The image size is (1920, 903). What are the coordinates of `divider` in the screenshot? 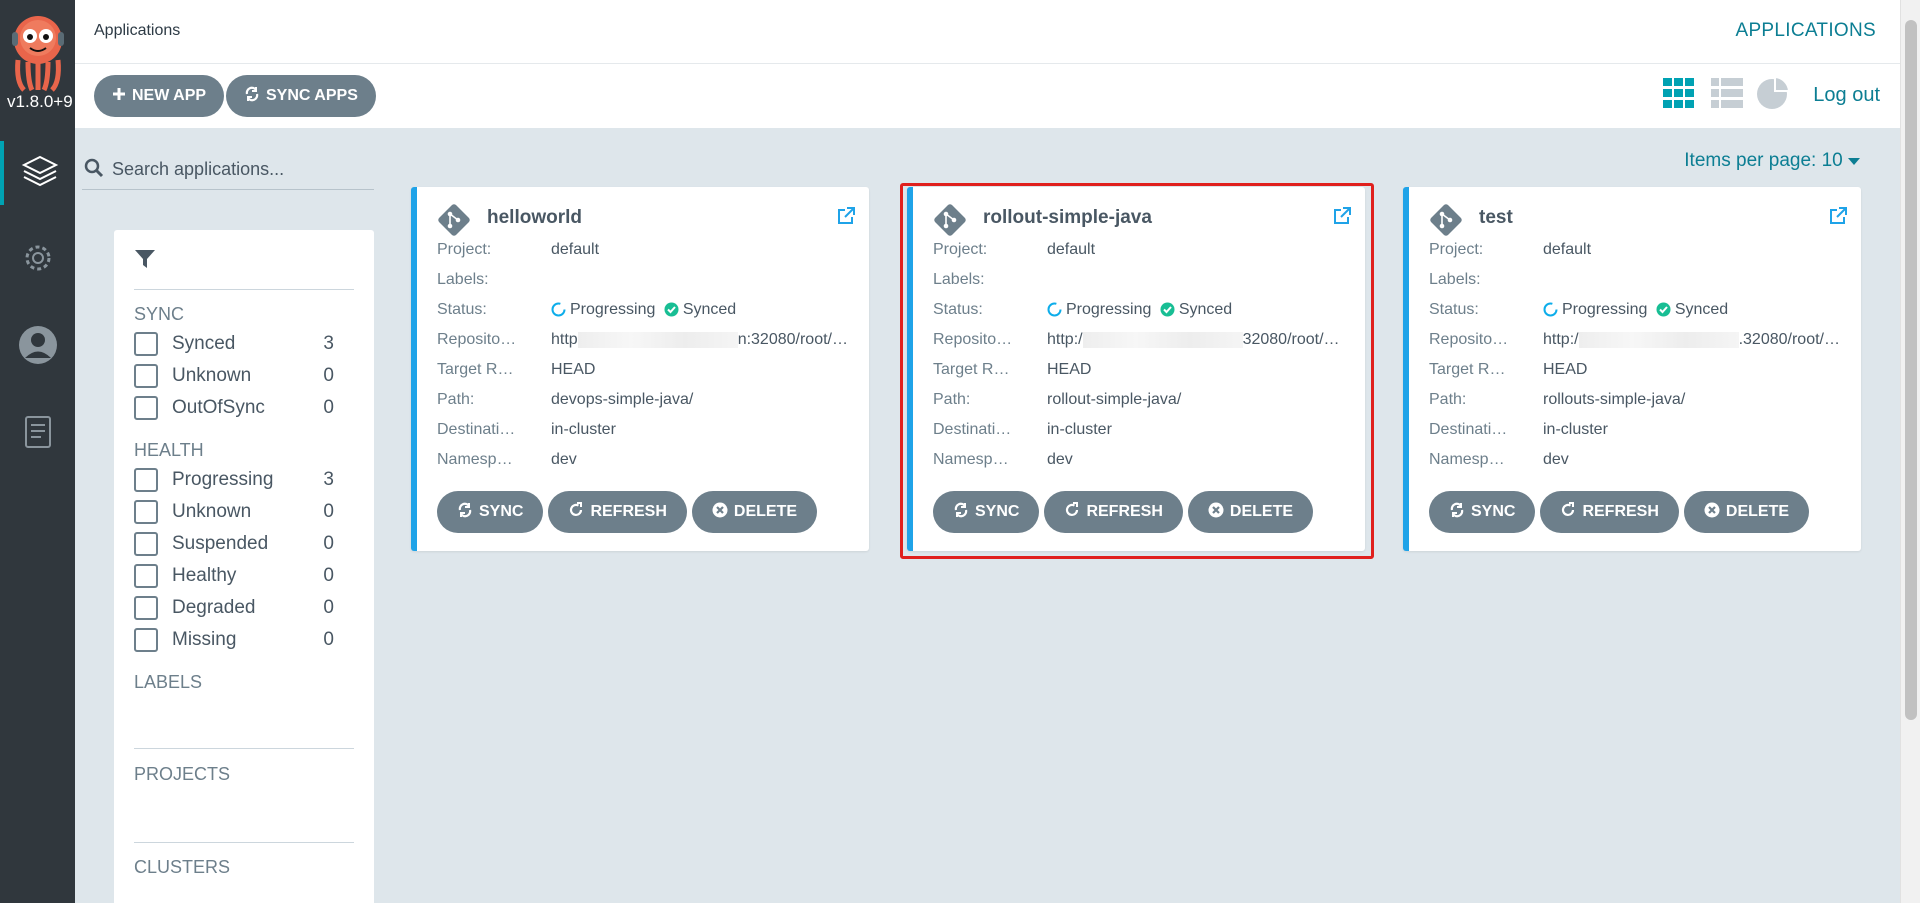 It's located at (244, 748).